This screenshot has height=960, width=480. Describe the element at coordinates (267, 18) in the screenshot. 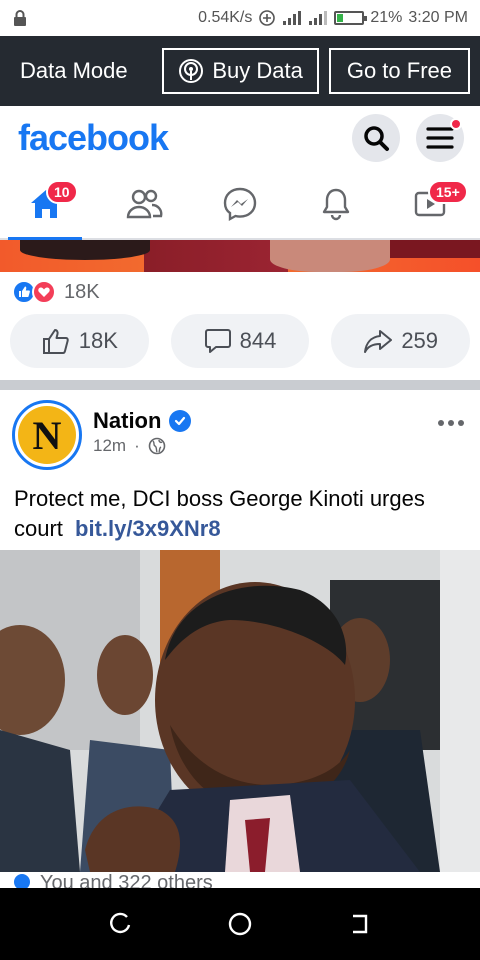

I see `data-saver-icon` at that location.